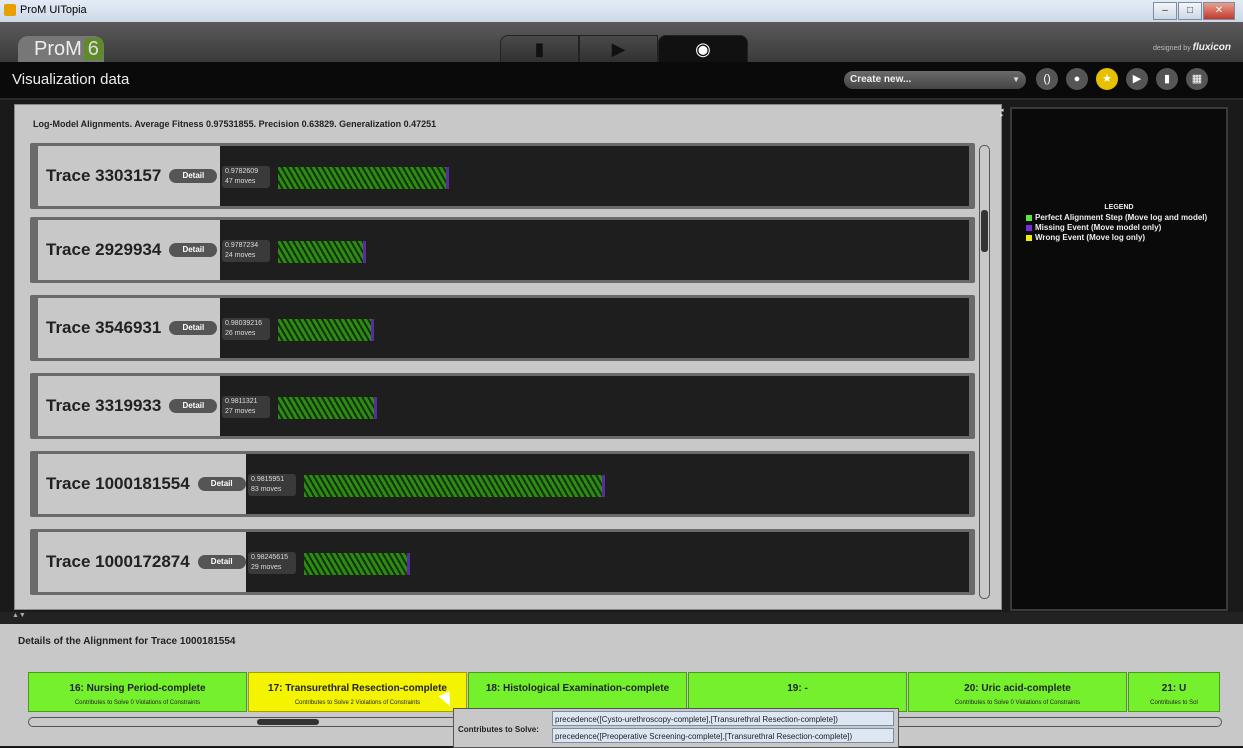 The height and width of the screenshot is (748, 1243). Describe the element at coordinates (1174, 688) in the screenshot. I see `step-title: 21: U` at that location.